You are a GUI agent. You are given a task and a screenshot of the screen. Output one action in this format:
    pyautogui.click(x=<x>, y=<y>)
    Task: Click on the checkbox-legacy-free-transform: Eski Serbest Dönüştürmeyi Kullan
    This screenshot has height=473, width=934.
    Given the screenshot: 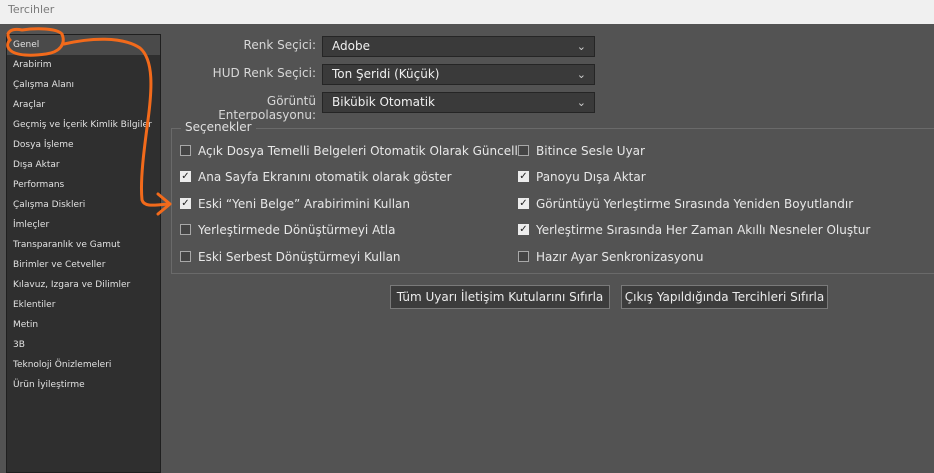 What is the action you would take?
    pyautogui.click(x=290, y=257)
    